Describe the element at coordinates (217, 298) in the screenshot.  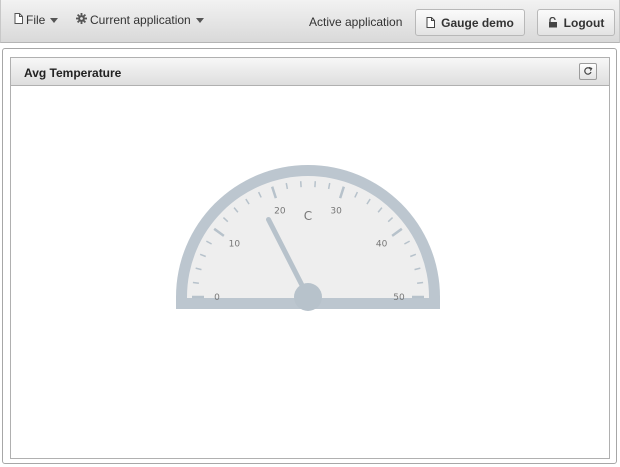
I see `gauge-tick-label: 0` at that location.